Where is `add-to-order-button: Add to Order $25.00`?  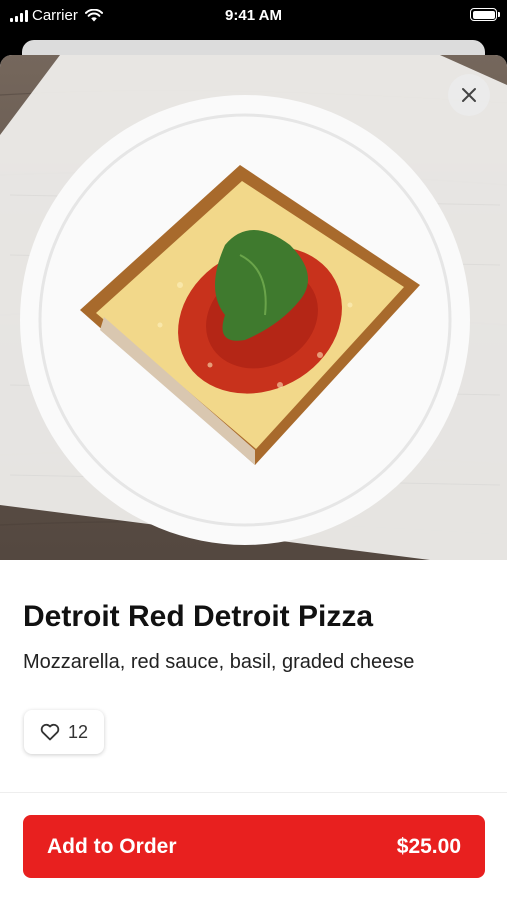
add-to-order-button: Add to Order $25.00 is located at coordinates (254, 846).